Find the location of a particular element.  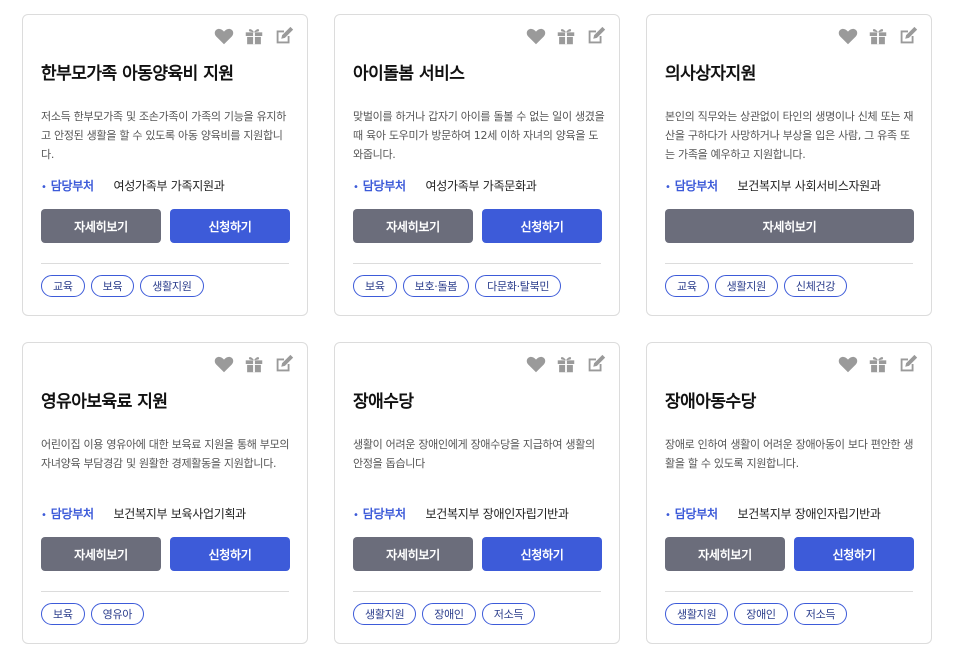

department-row: • 담당부처 보건복지부 사회서비스자원과 is located at coordinates (773, 185).